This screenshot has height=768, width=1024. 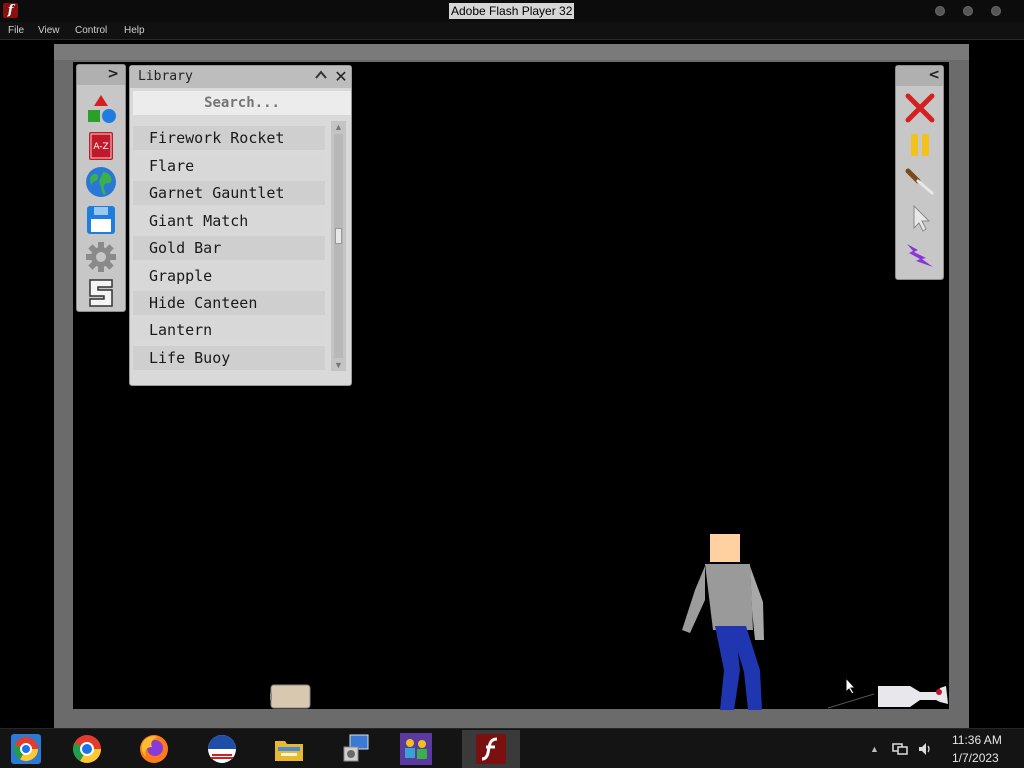 What do you see at coordinates (229, 330) in the screenshot?
I see `list-item-lantern: Lantern` at bounding box center [229, 330].